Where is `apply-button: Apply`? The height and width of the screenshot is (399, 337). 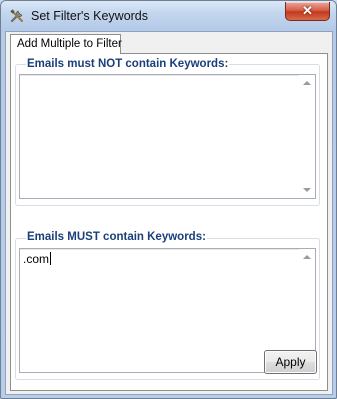
apply-button: Apply is located at coordinates (290, 362).